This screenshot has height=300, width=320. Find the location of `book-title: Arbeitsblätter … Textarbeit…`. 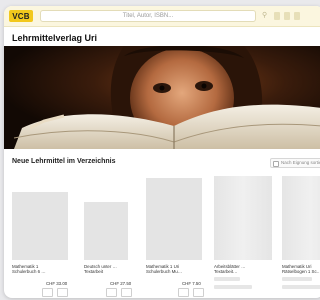

book-title: Arbeitsblätter … Textarbeit… is located at coordinates (243, 269).